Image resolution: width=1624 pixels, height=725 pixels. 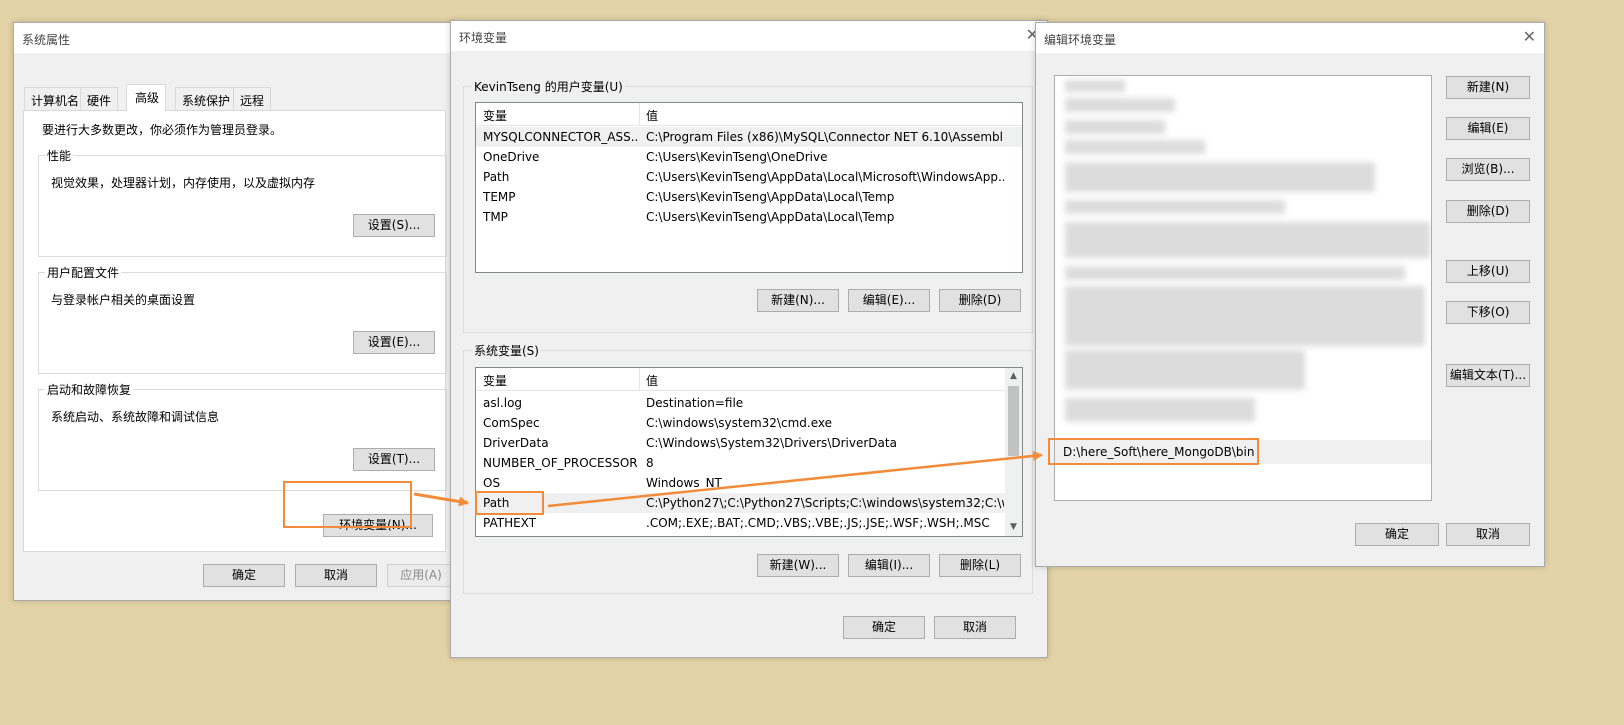 I want to click on variable-value: C:\Windows\System32\Drivers\DriverData, so click(x=771, y=443).